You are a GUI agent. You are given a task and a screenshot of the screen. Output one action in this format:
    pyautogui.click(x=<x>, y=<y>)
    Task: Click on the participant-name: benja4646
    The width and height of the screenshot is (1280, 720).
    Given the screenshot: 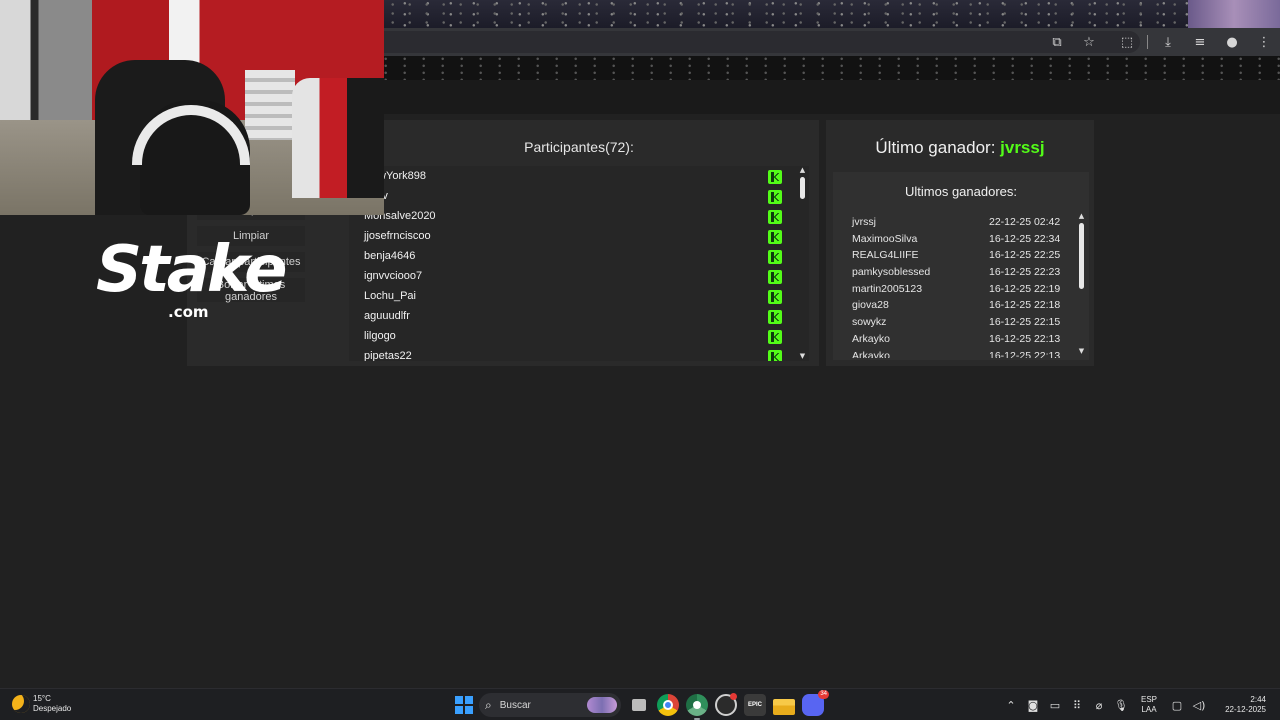 What is the action you would take?
    pyautogui.click(x=390, y=256)
    